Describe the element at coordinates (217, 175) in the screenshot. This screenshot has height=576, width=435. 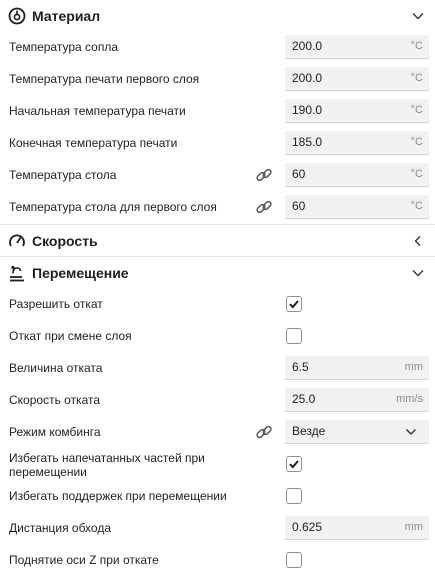
I see `build-plate-temperature-row: Температура стола 60 °C` at that location.